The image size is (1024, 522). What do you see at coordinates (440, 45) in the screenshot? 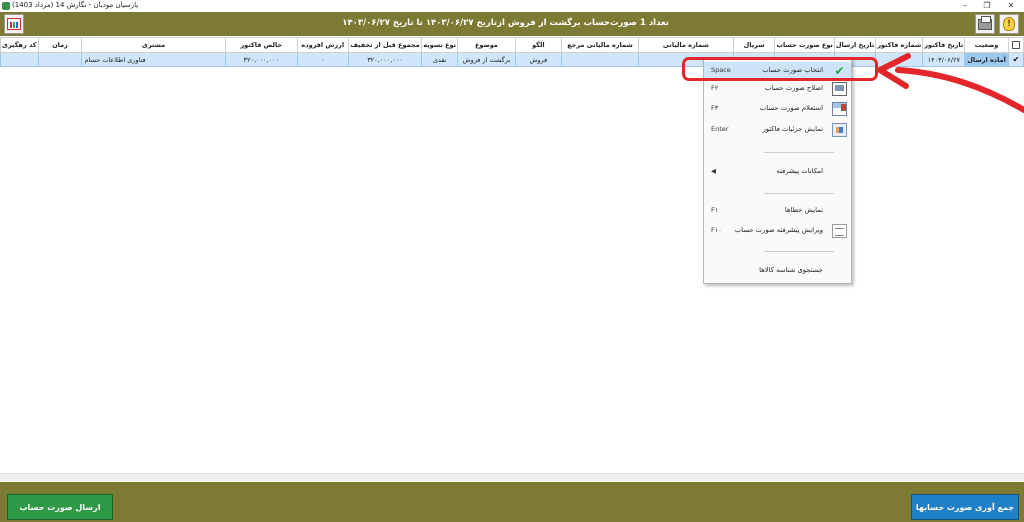
I see `header-settlement: نوع تسویه` at bounding box center [440, 45].